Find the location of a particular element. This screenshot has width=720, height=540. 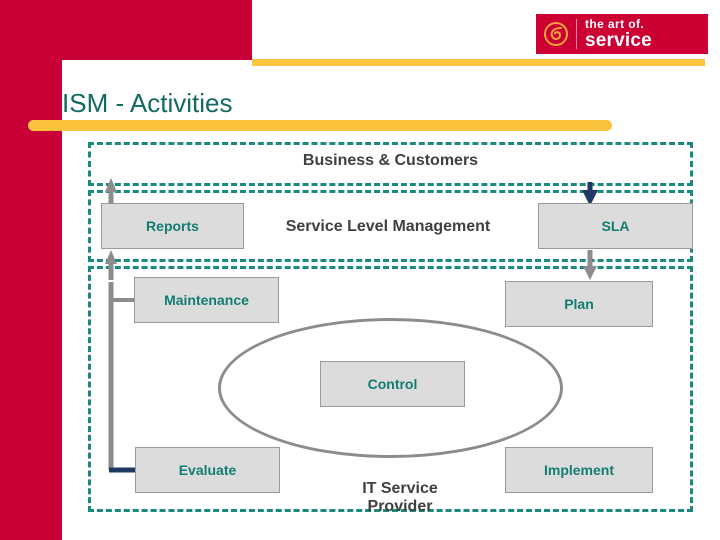

node-implement: Implement is located at coordinates (579, 470).